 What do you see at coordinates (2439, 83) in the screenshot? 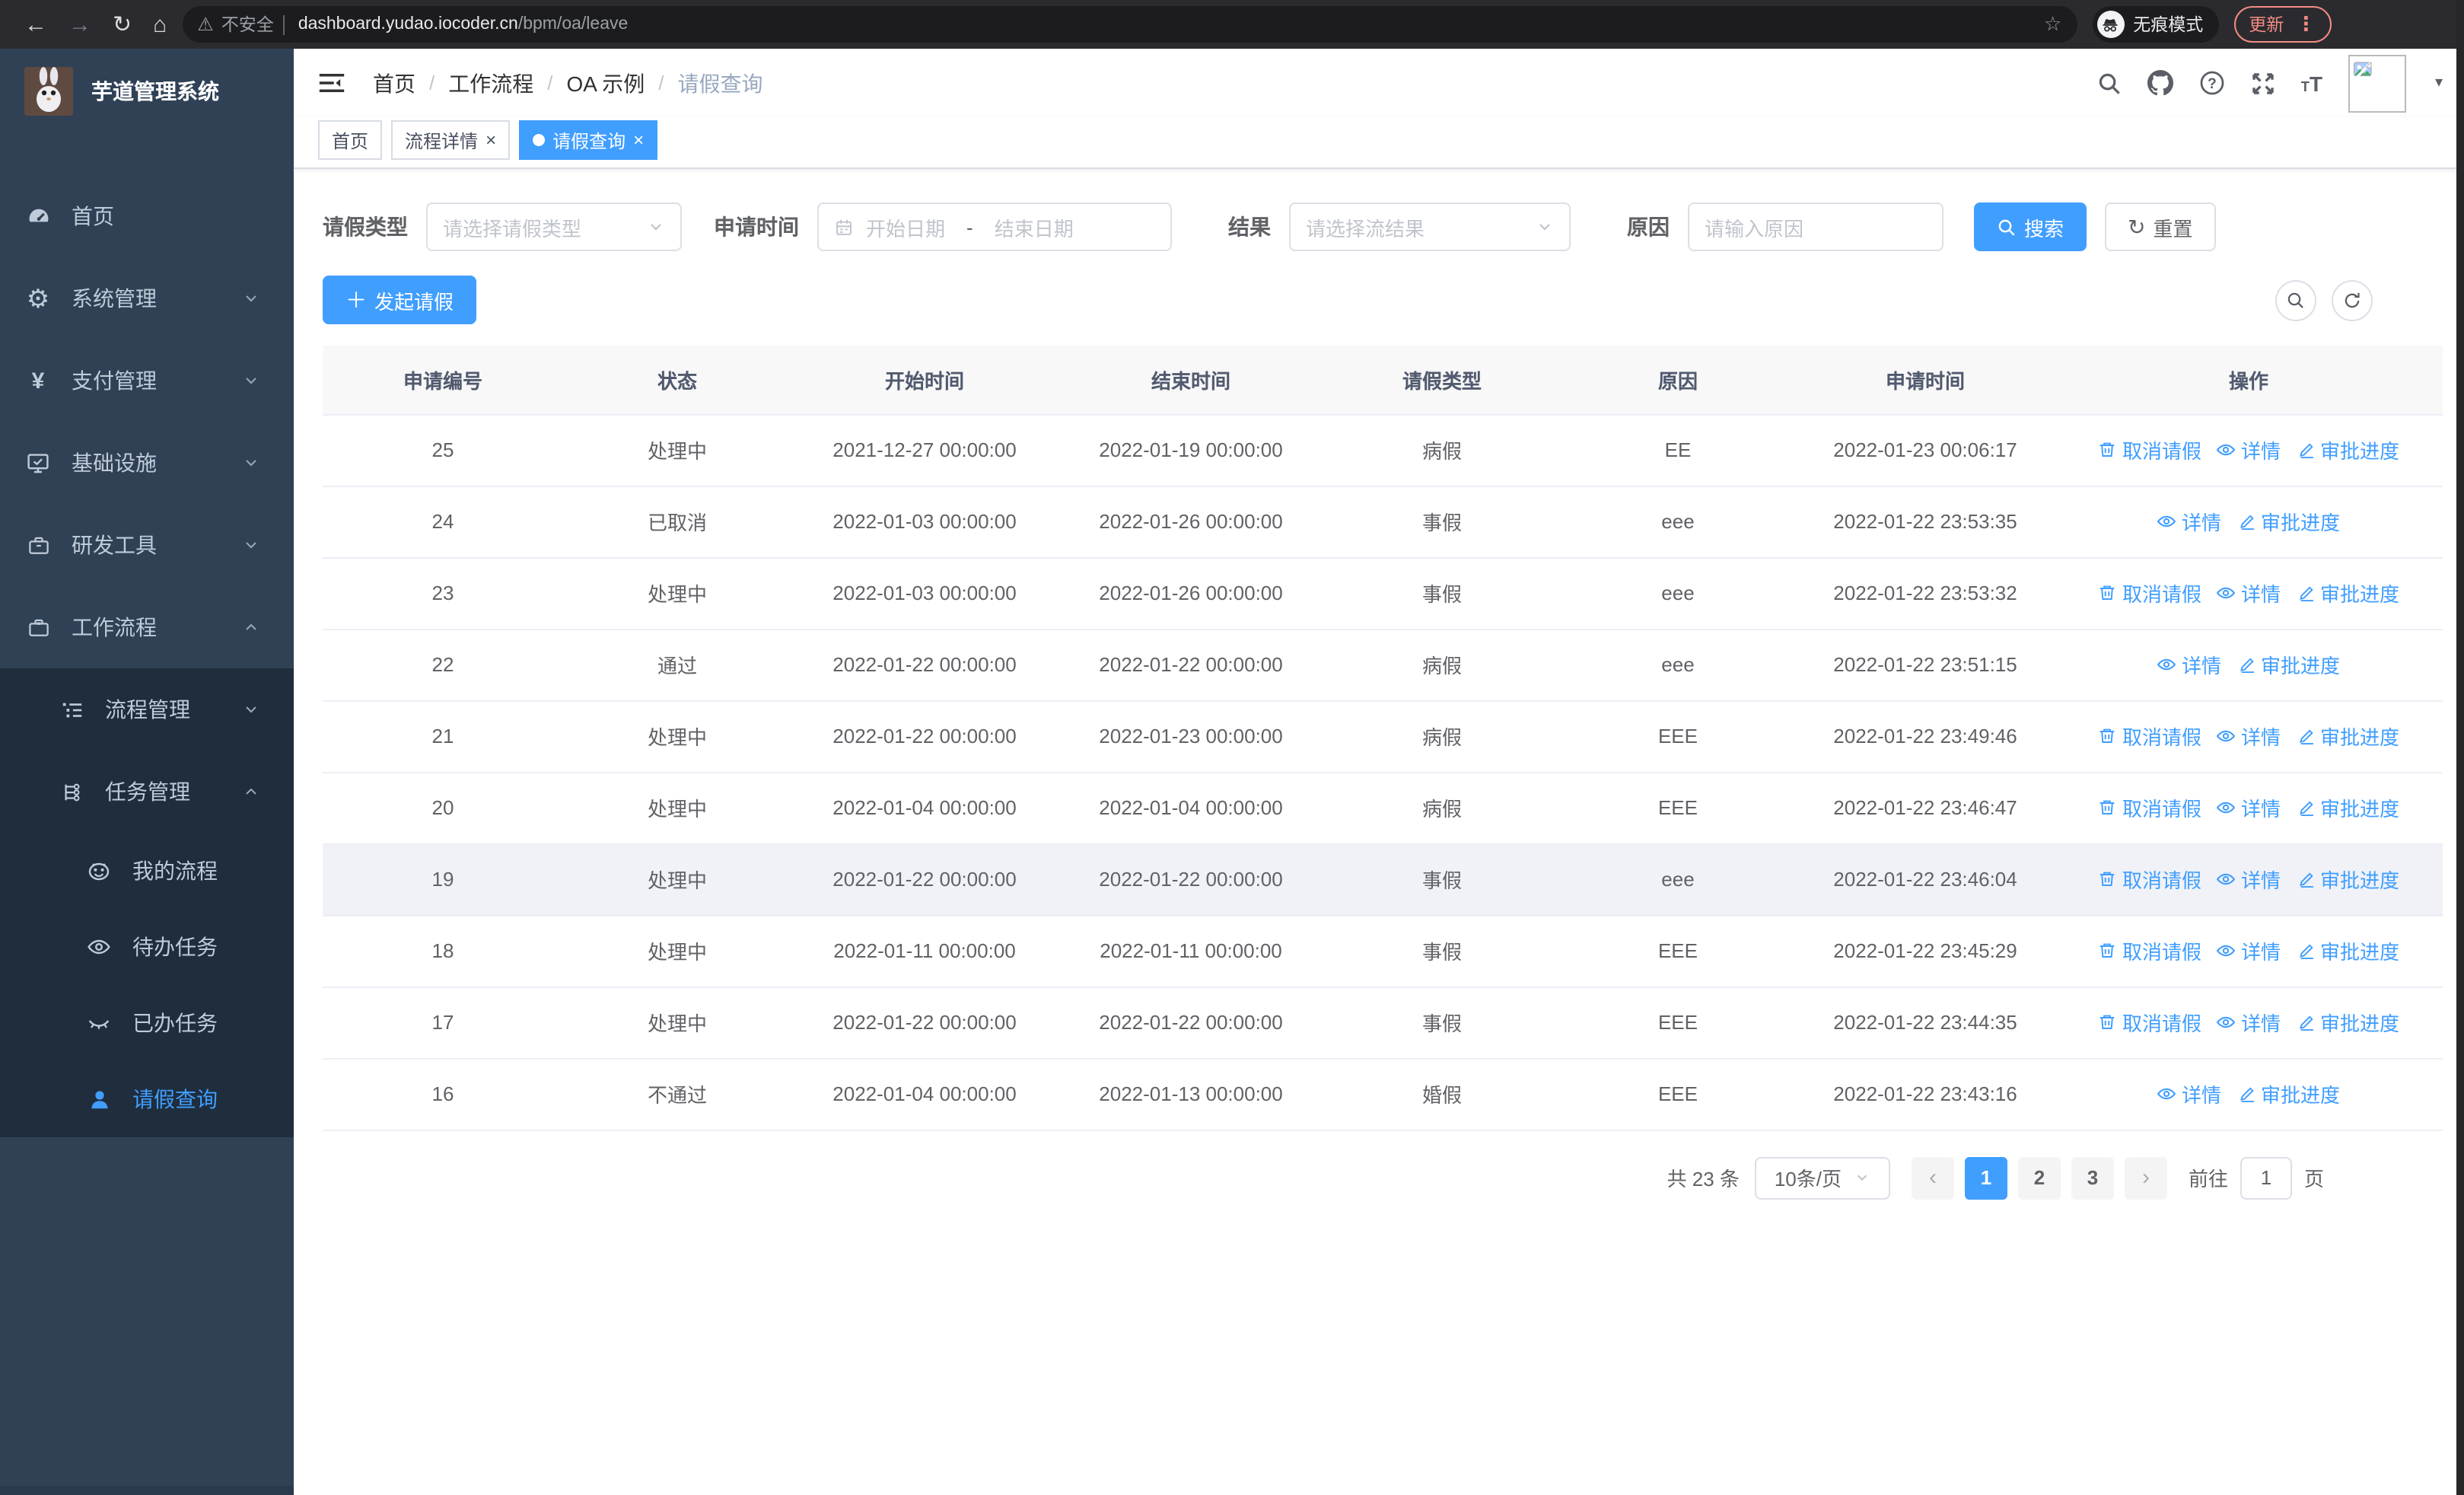
I see `avatar-dropdown-icon: ▾` at bounding box center [2439, 83].